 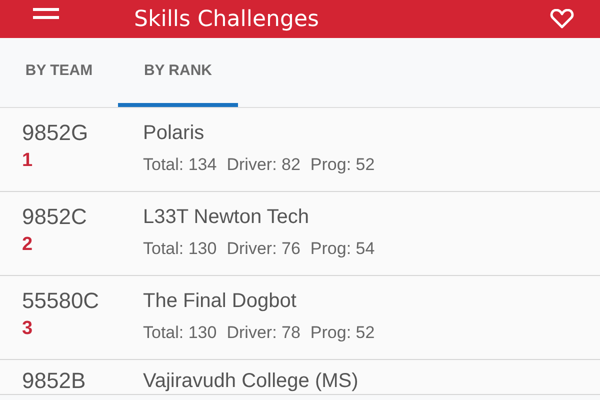 What do you see at coordinates (59, 72) in the screenshot?
I see `tab: BY TEAM` at bounding box center [59, 72].